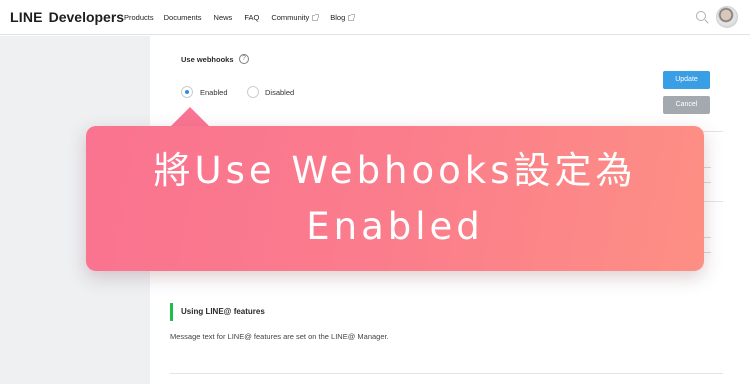 The width and height of the screenshot is (750, 384). What do you see at coordinates (290, 17) in the screenshot?
I see `nav-community-label: Community` at bounding box center [290, 17].